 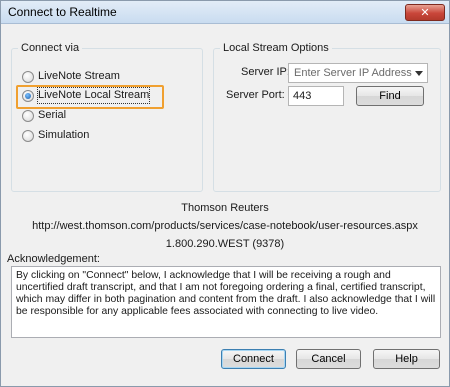 What do you see at coordinates (406, 359) in the screenshot?
I see `help-button: Help` at bounding box center [406, 359].